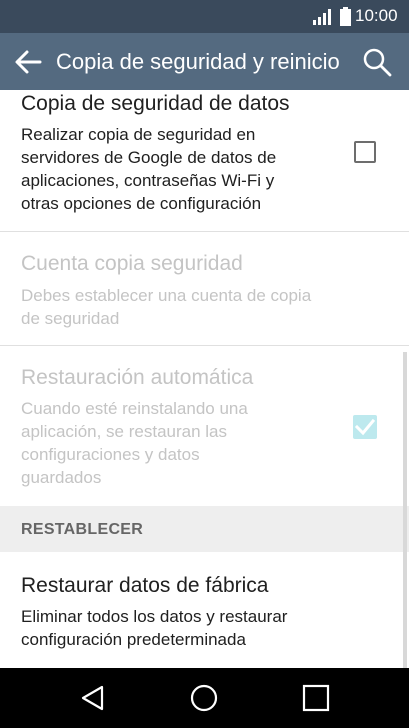 The height and width of the screenshot is (728, 409). What do you see at coordinates (322, 17) in the screenshot?
I see `signal-icon` at bounding box center [322, 17].